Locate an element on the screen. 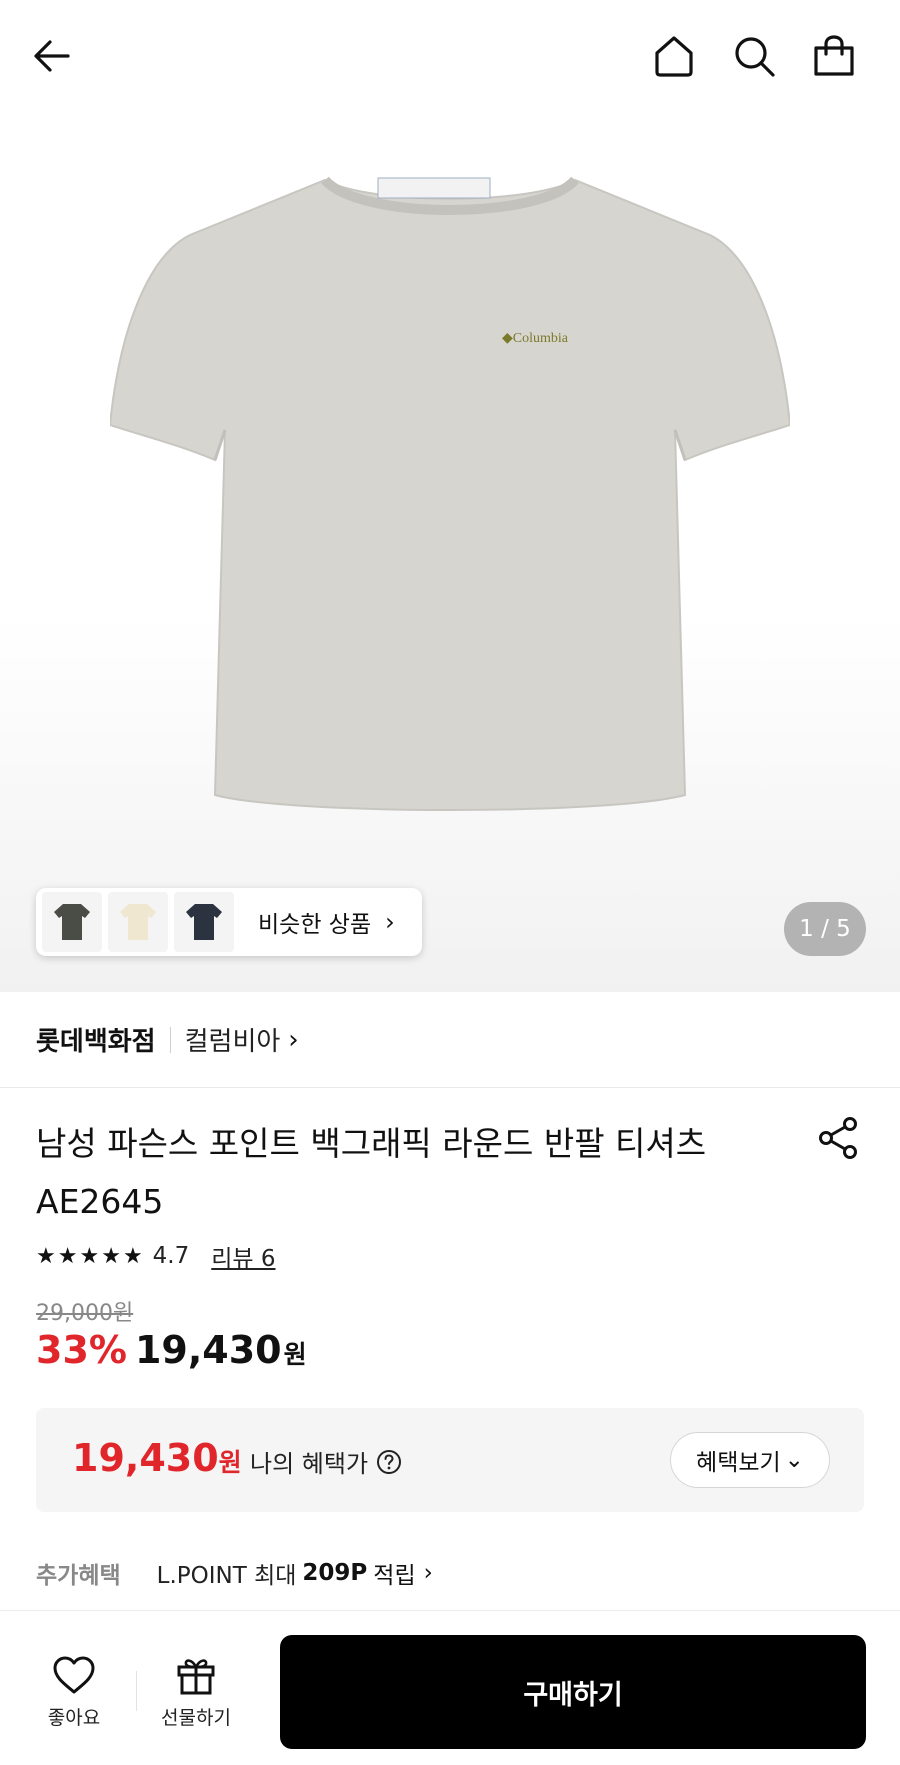  home-icon is located at coordinates (674, 56).